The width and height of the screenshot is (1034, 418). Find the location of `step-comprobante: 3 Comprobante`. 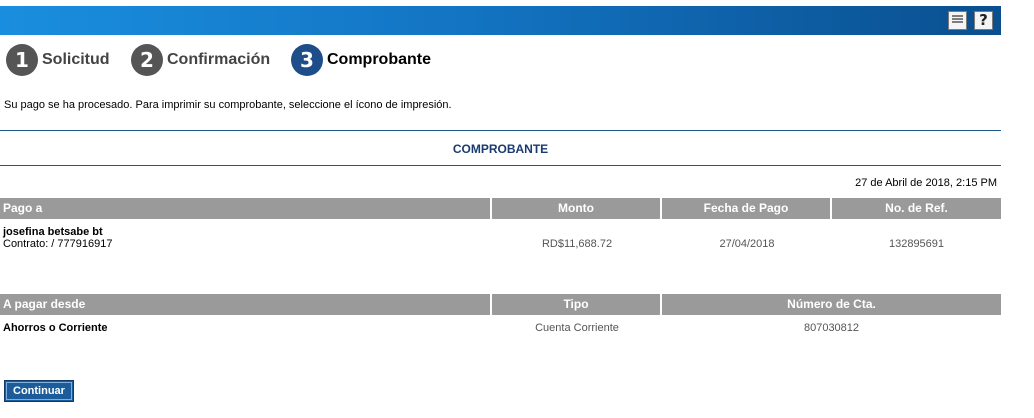

step-comprobante: 3 Comprobante is located at coordinates (361, 60).